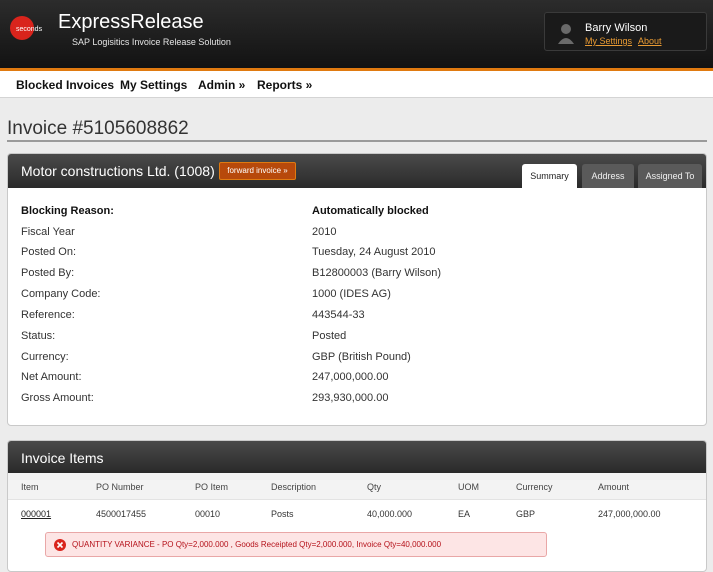 Image resolution: width=713 pixels, height=572 pixels. Describe the element at coordinates (534, 487) in the screenshot. I see `col-currency: Currency` at that location.